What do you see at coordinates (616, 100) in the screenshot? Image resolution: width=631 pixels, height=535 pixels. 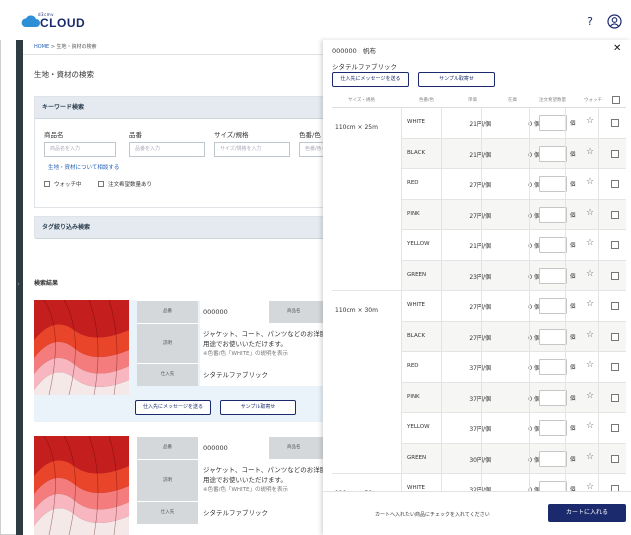 I see `select-all-checkbox` at bounding box center [616, 100].